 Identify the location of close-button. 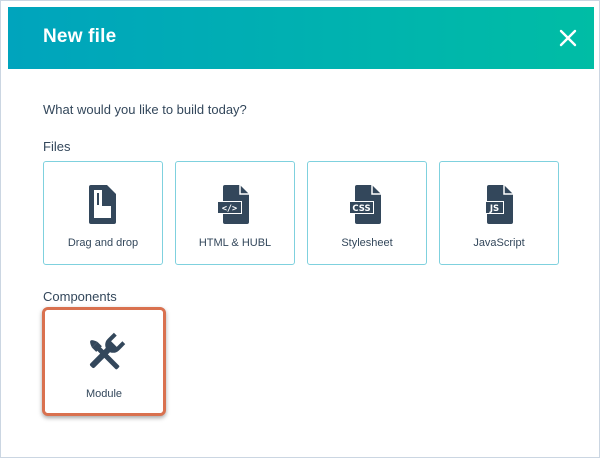
(568, 38).